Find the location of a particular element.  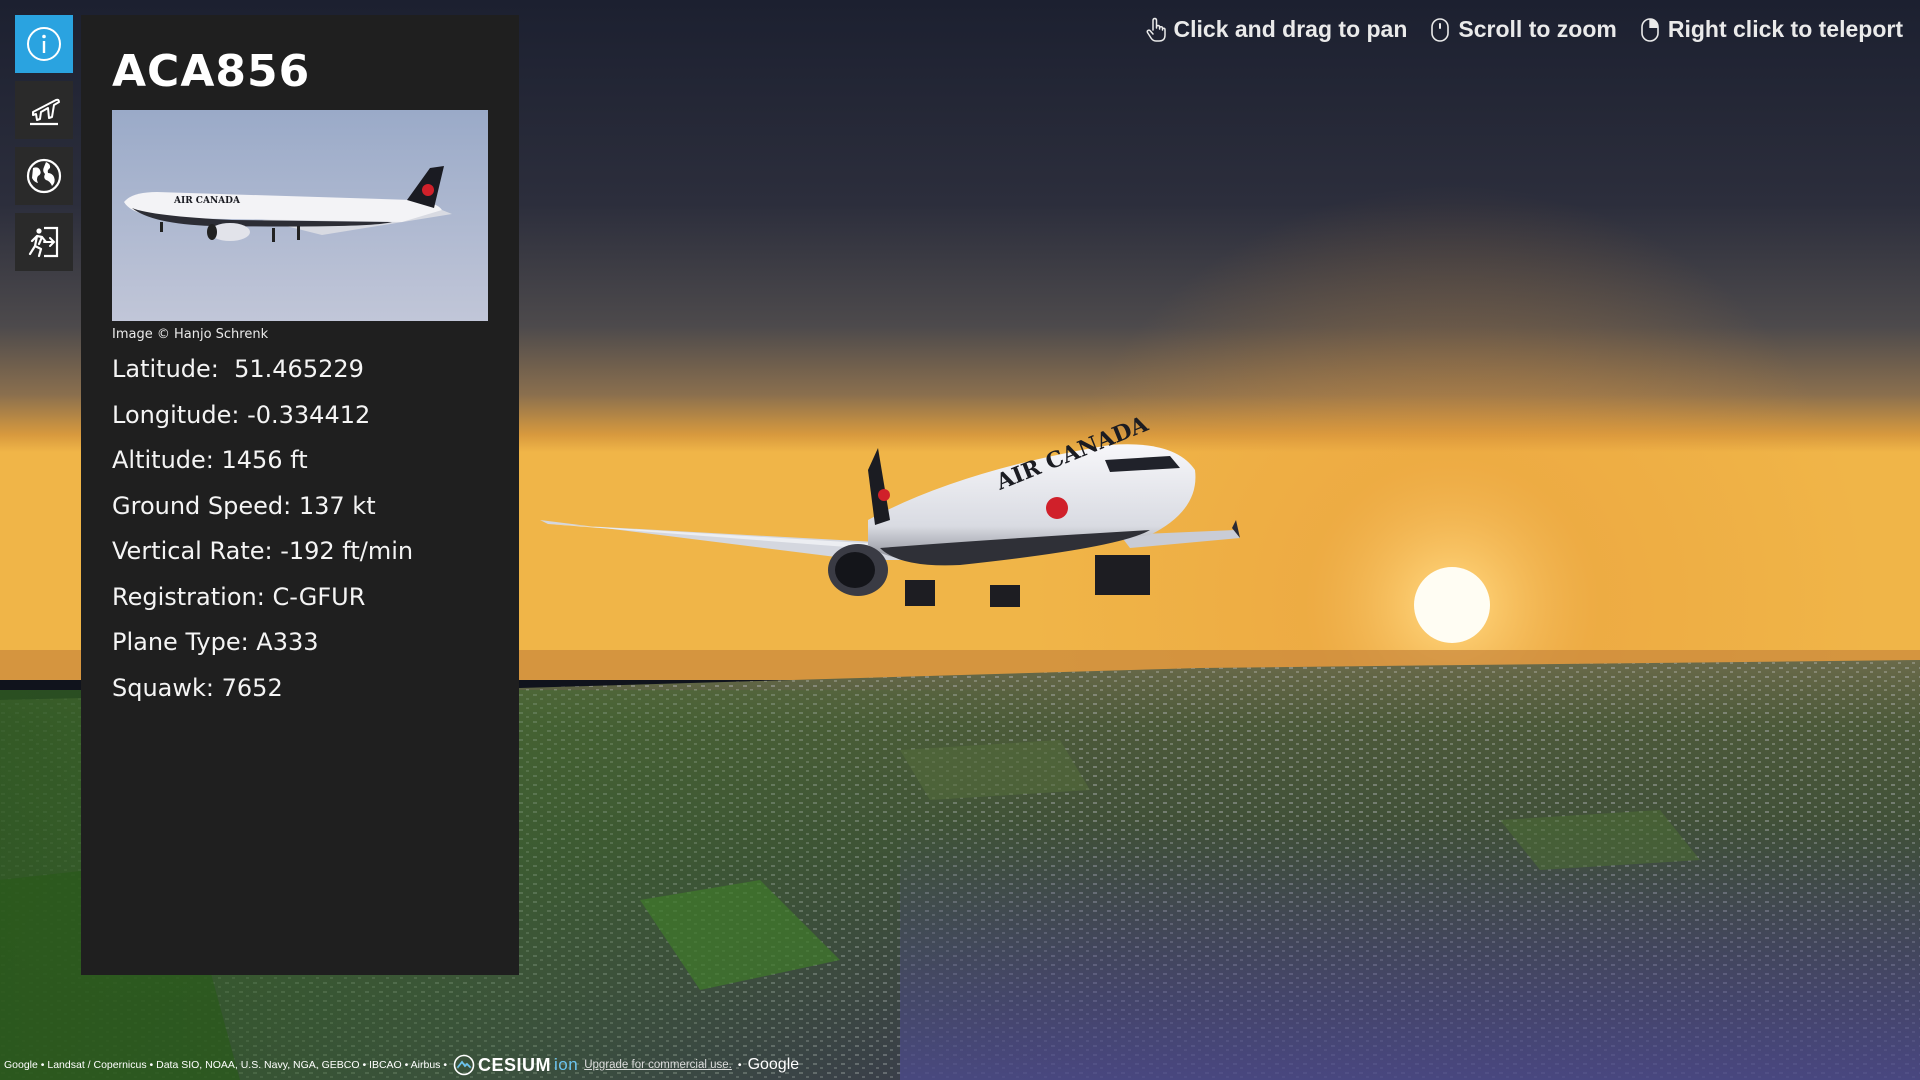

info-icon is located at coordinates (44, 44).